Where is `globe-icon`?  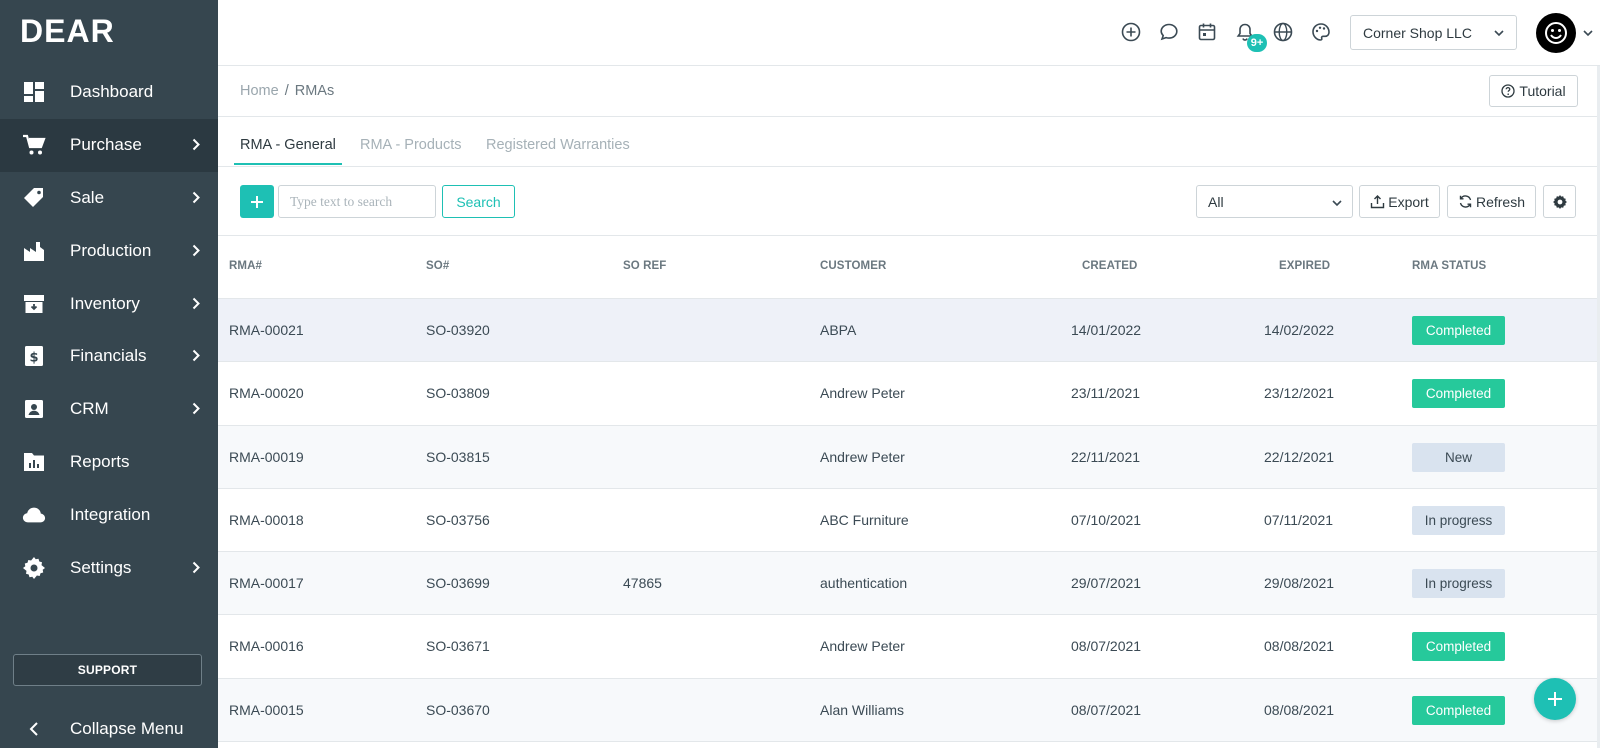 globe-icon is located at coordinates (1283, 32).